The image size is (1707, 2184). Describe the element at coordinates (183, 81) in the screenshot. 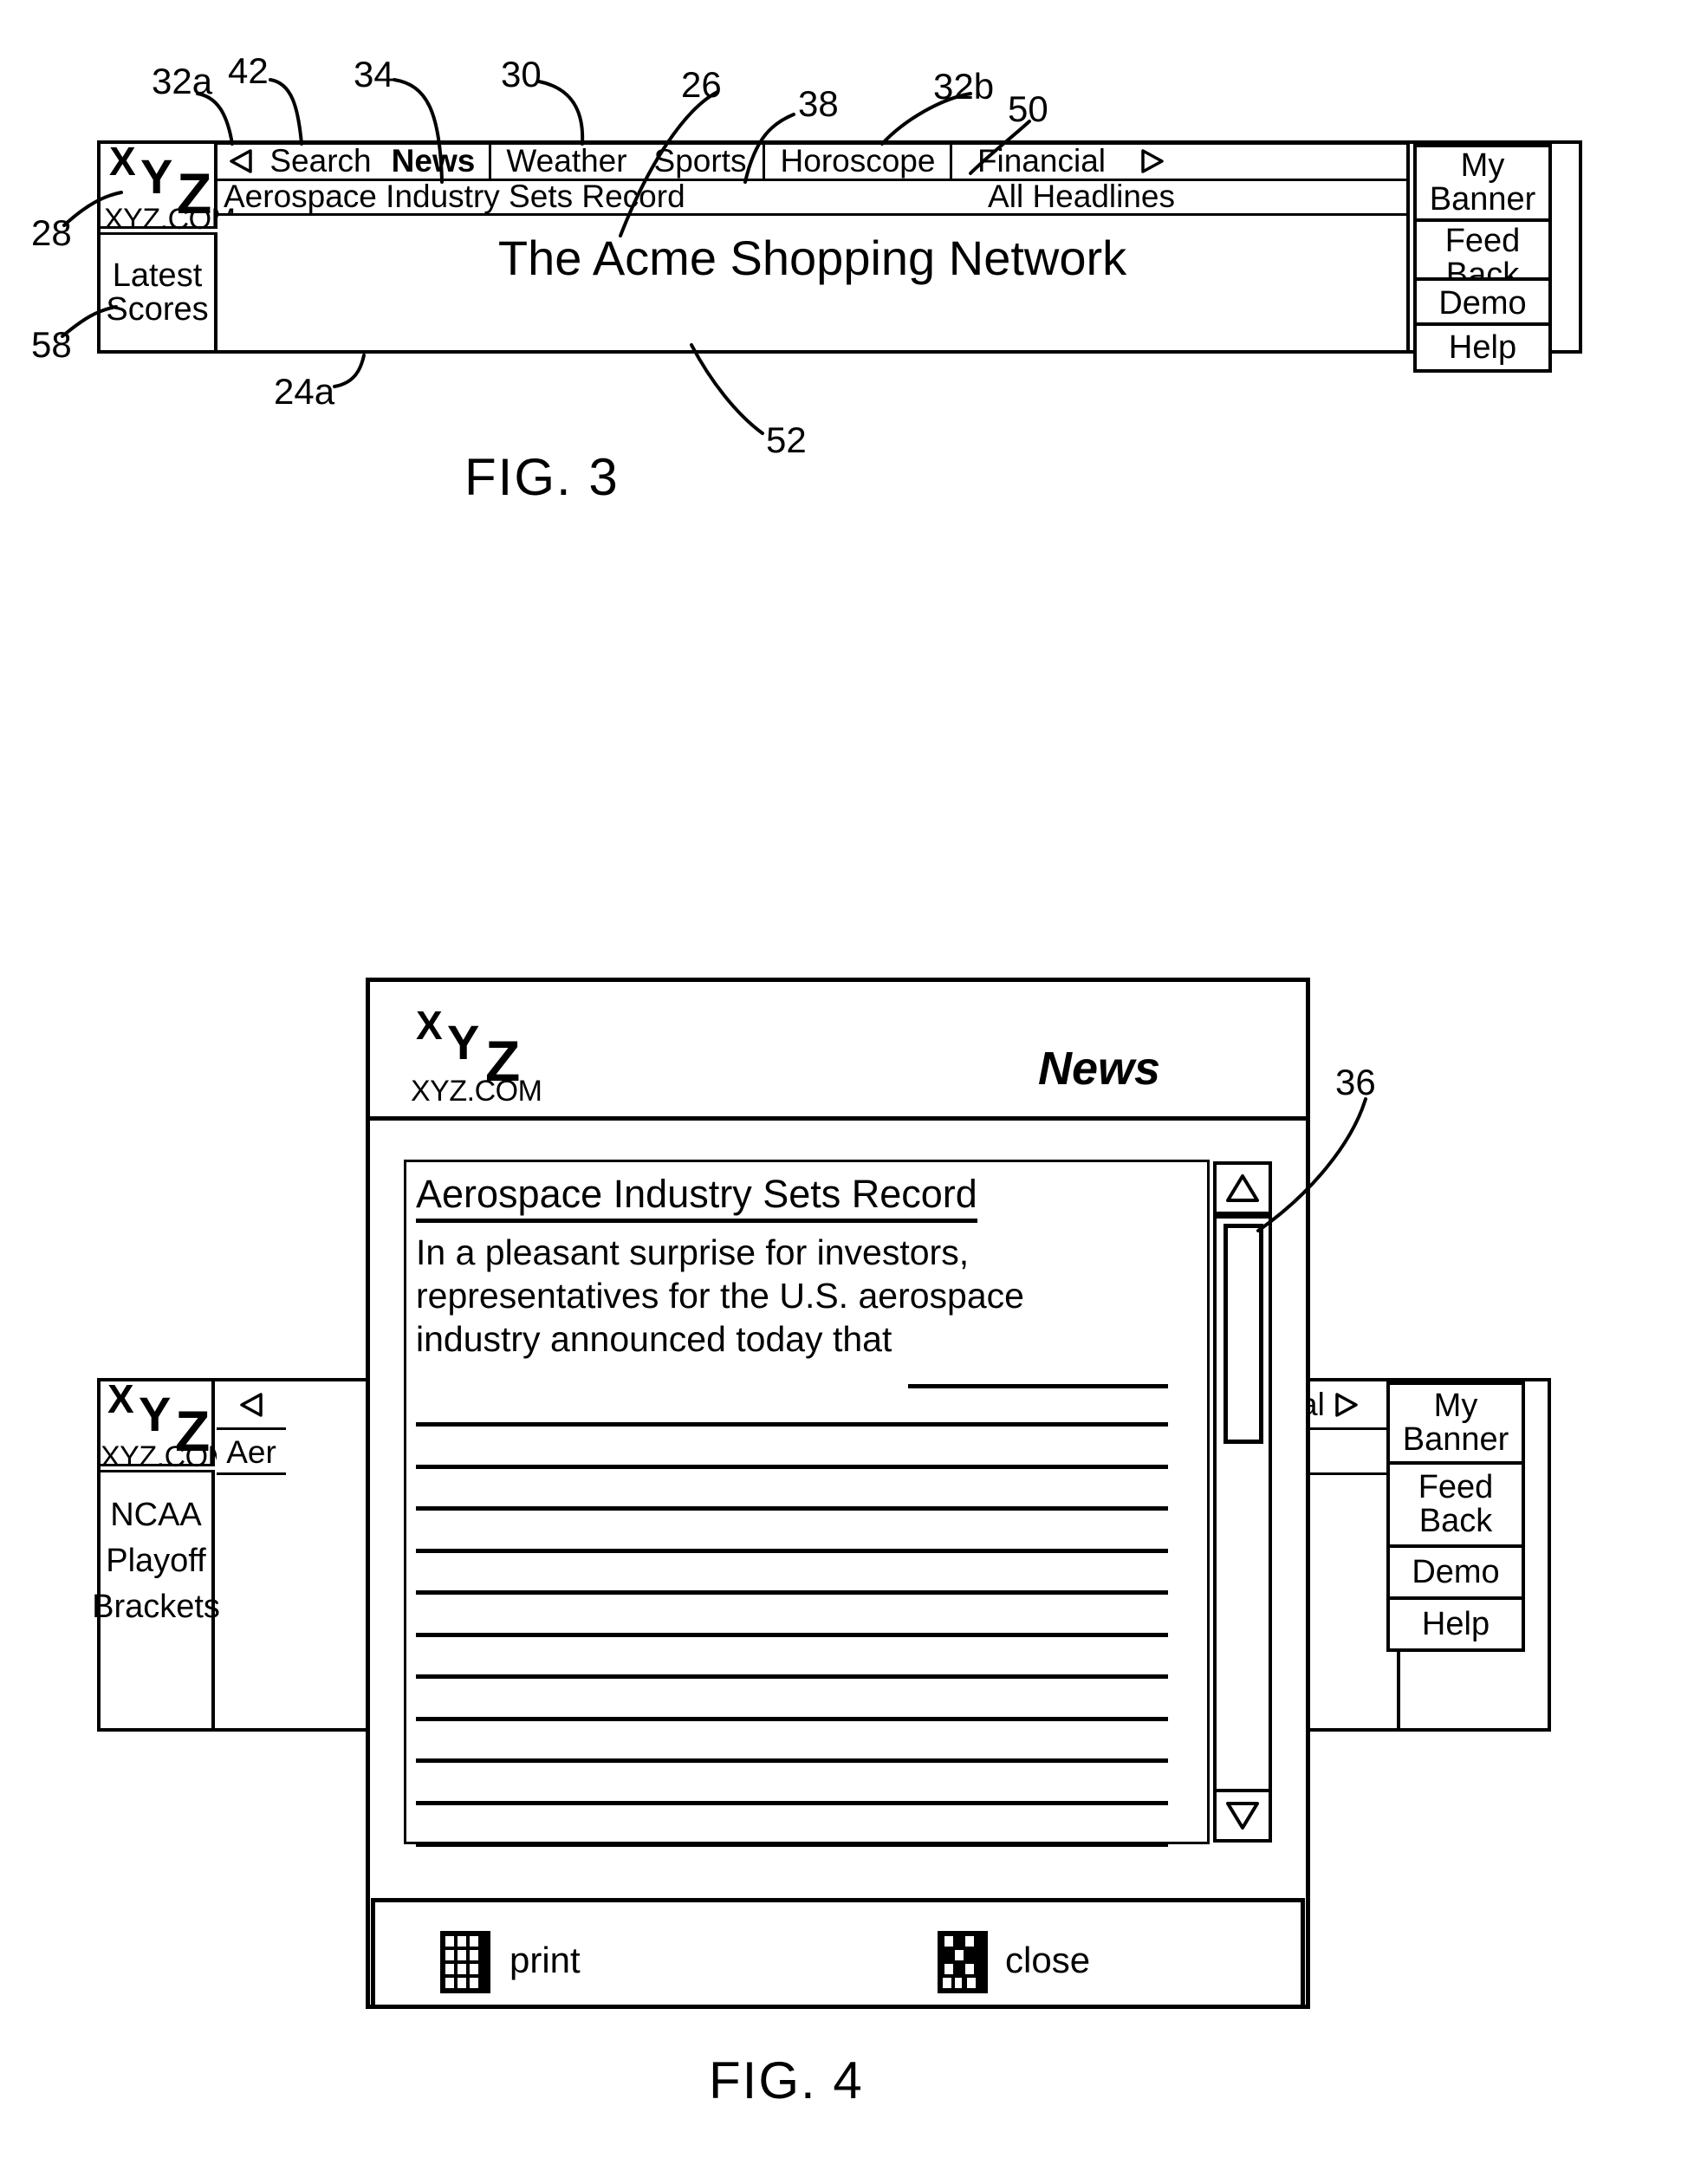

I see `ref-32a: 32a` at that location.